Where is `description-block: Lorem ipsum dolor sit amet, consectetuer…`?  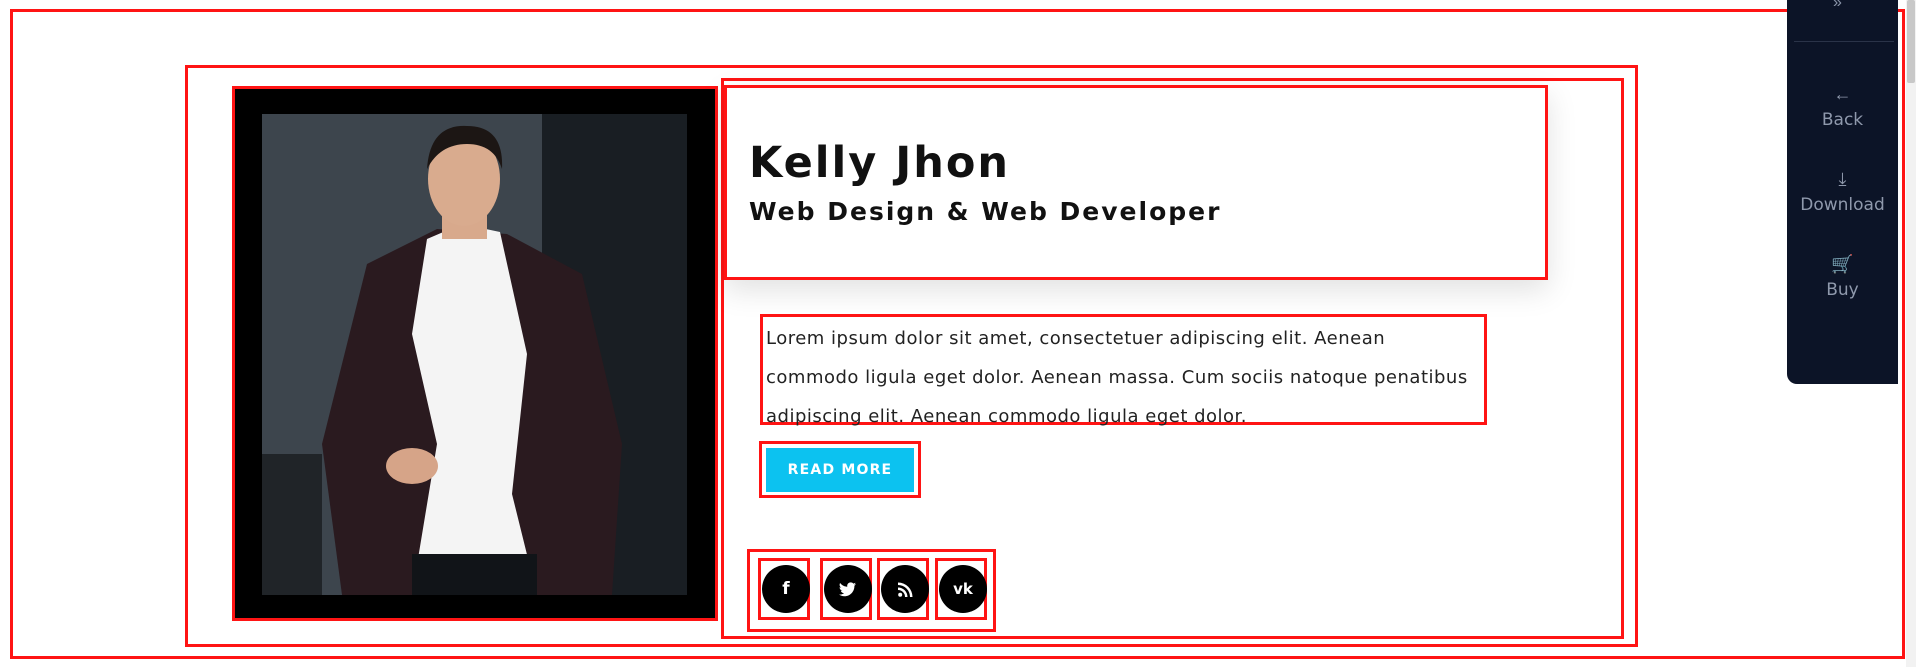 description-block: Lorem ipsum dolor sit amet, consectetuer… is located at coordinates (1123, 370).